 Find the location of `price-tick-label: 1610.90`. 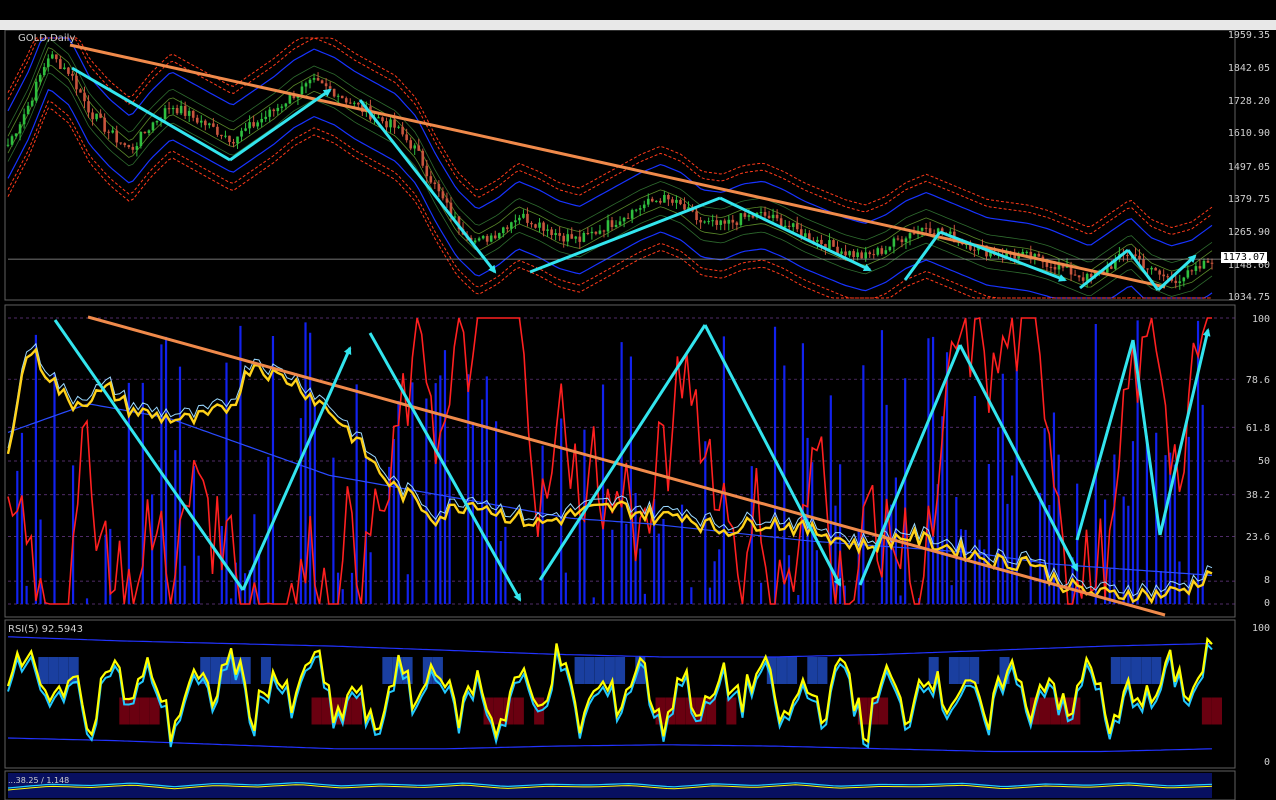

price-tick-label: 1610.90 is located at coordinates (1248, 133).